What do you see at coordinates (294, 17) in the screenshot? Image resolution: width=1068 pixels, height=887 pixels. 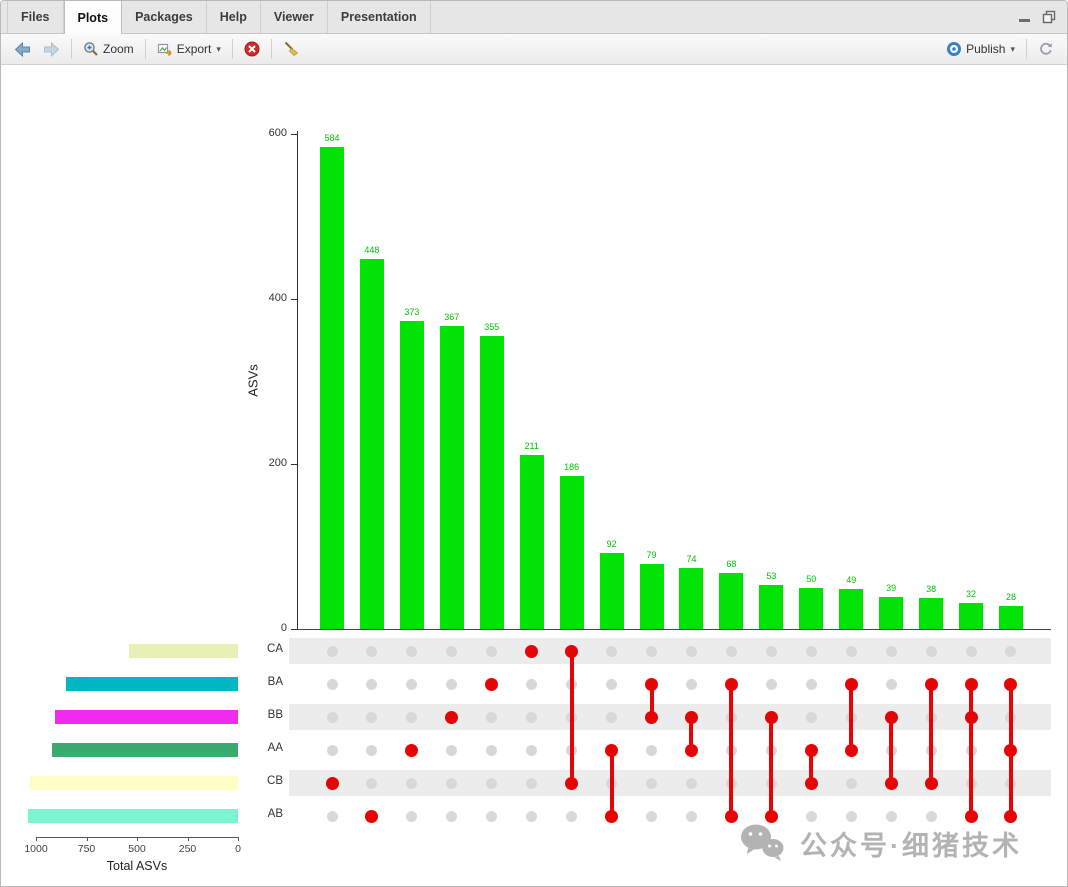 I see `tab-viewer: Viewer` at bounding box center [294, 17].